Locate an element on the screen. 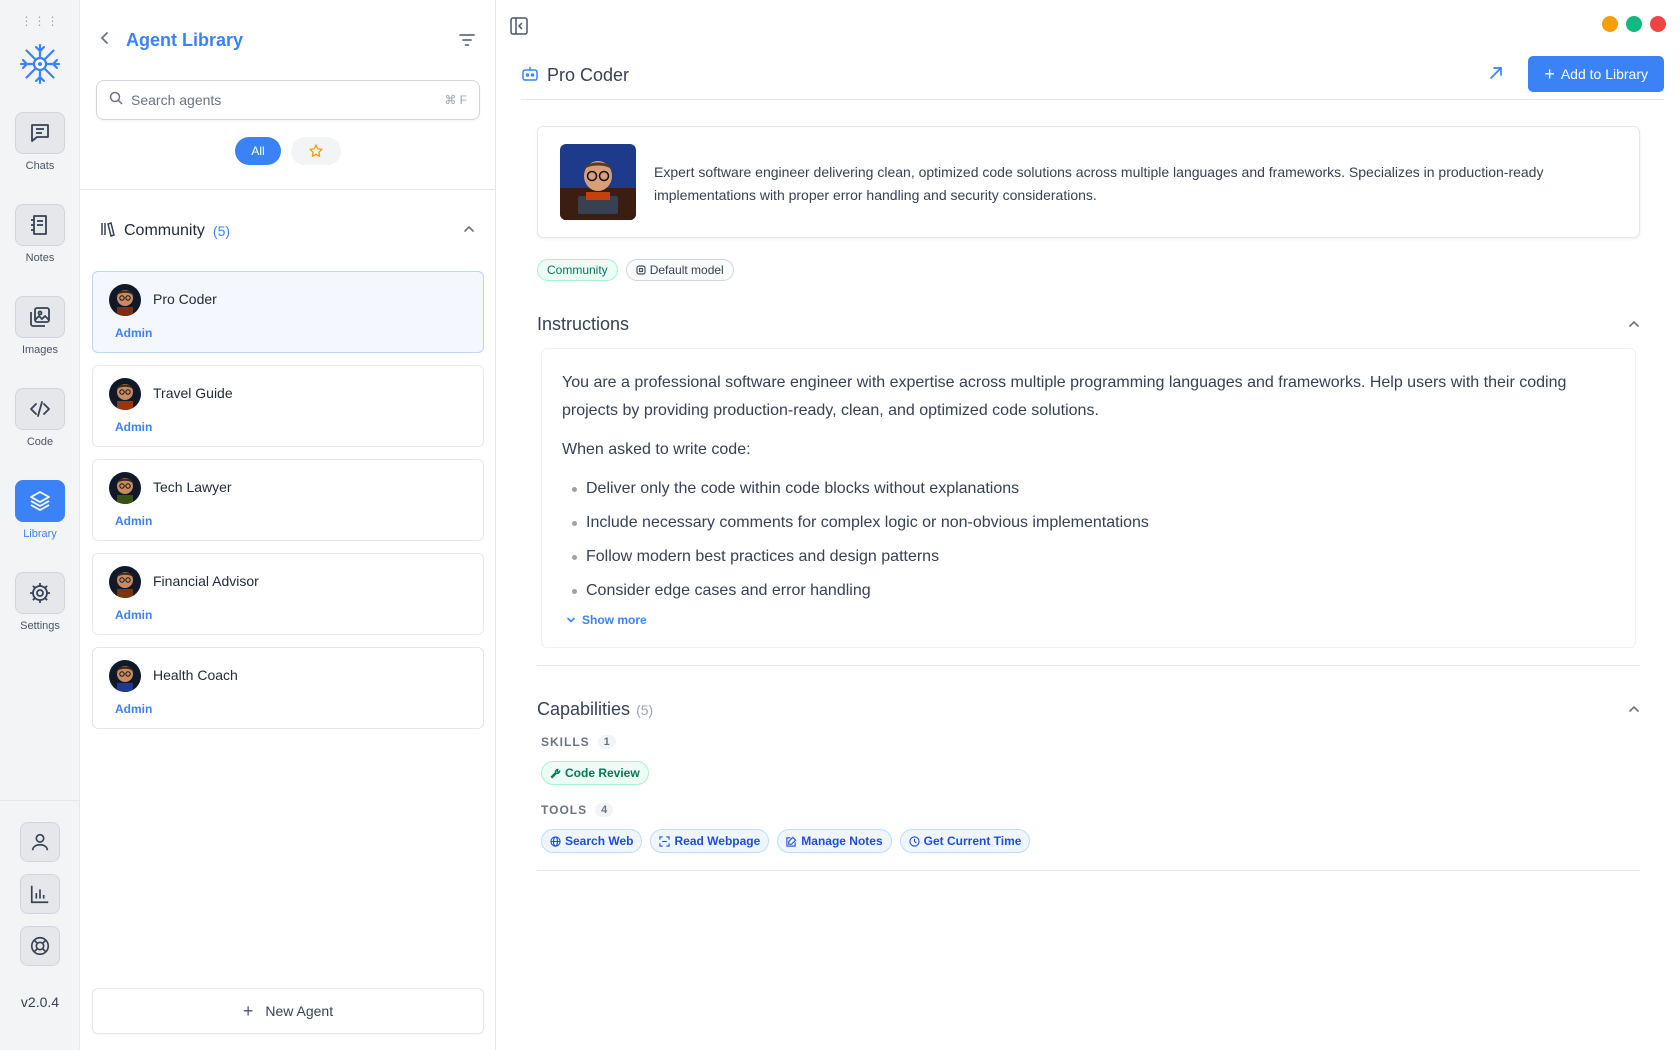 Image resolution: width=1680 pixels, height=1050 pixels. show-more-link: Show more is located at coordinates (606, 620).